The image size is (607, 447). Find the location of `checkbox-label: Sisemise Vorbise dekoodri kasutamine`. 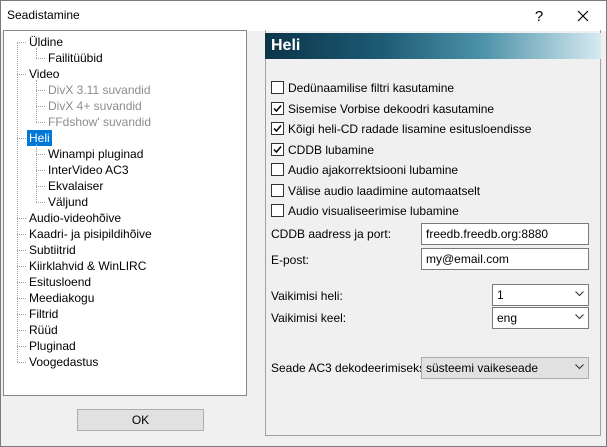

checkbox-label: Sisemise Vorbise dekoodri kasutamine is located at coordinates (391, 108).